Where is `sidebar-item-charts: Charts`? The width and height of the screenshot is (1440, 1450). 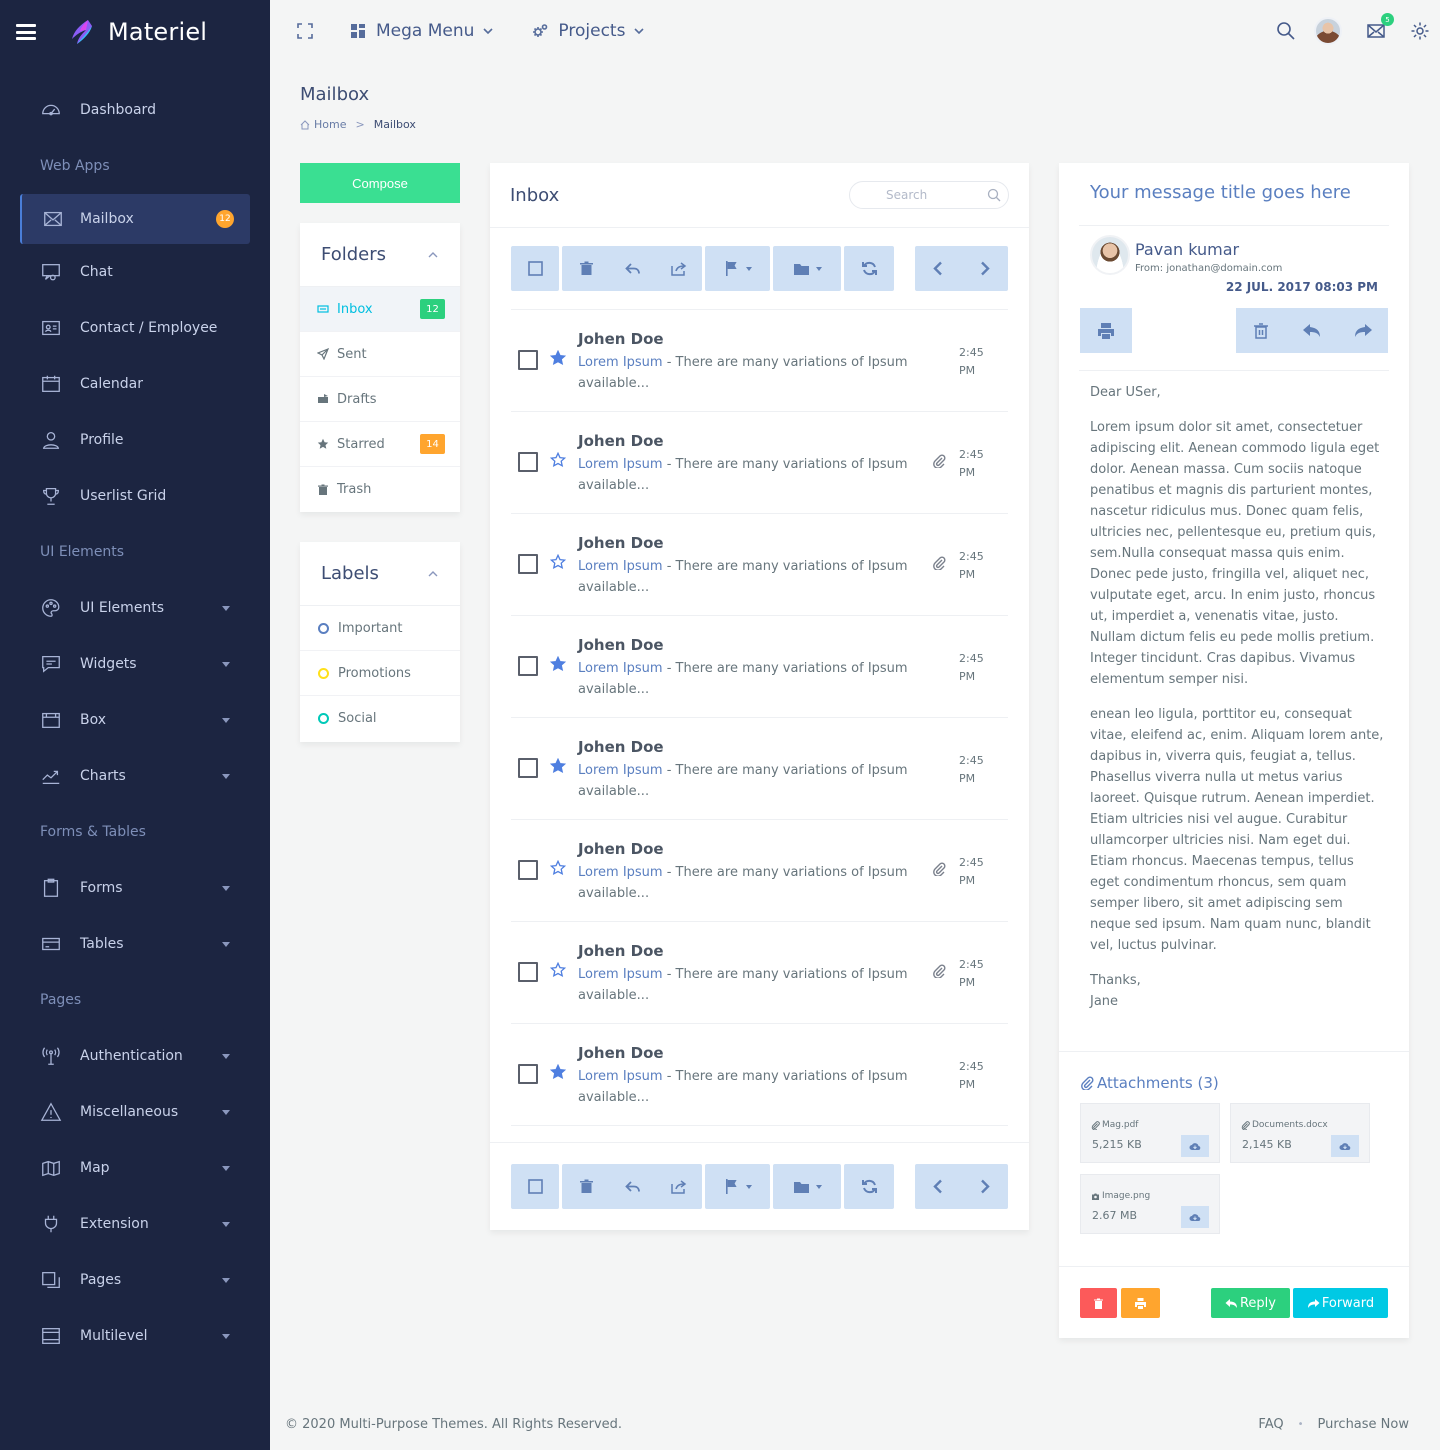
sidebar-item-charts: Charts is located at coordinates (135, 776).